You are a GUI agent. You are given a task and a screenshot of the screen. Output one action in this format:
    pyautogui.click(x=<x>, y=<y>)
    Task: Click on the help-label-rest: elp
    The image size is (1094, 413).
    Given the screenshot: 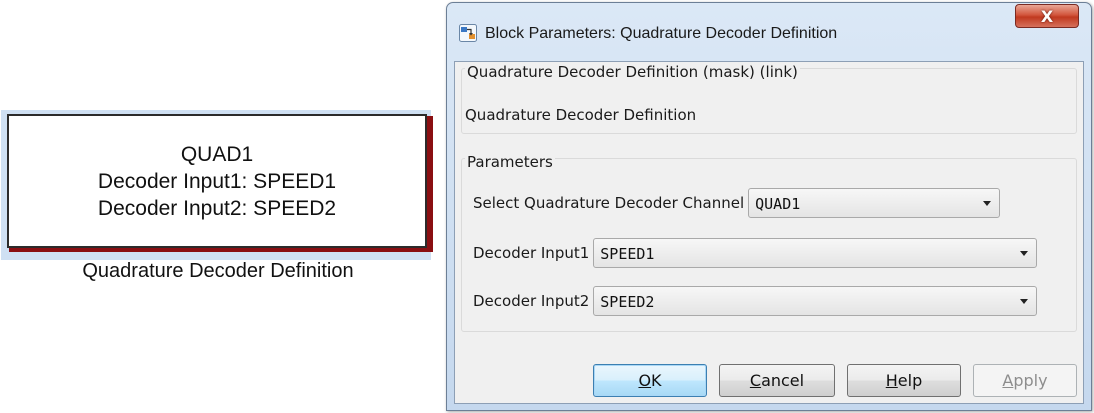 What is the action you would take?
    pyautogui.click(x=910, y=380)
    